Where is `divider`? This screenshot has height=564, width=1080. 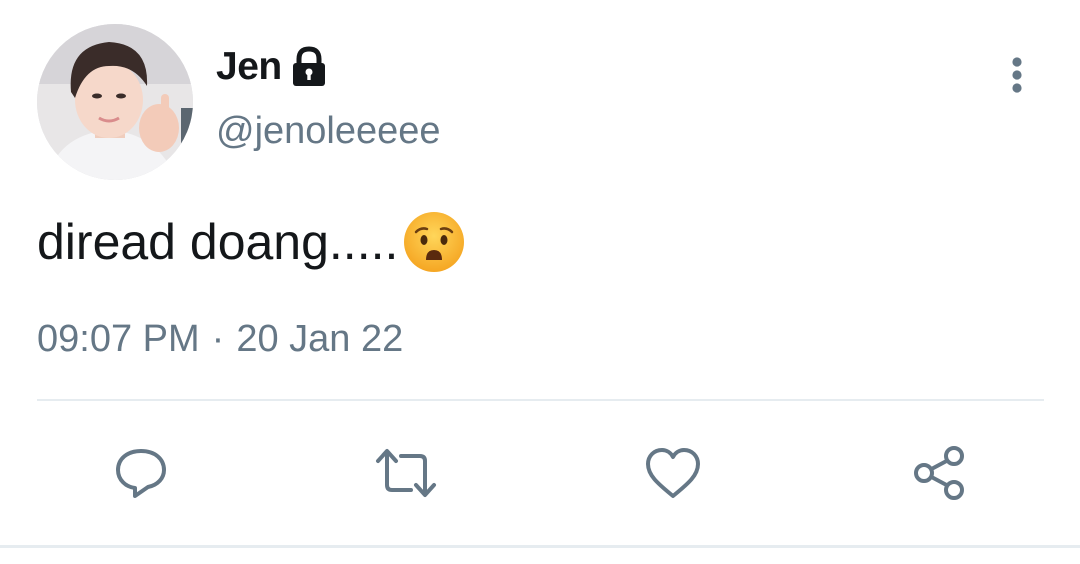
divider is located at coordinates (540, 400).